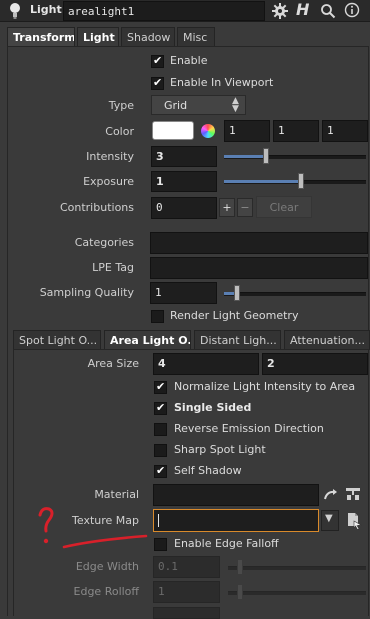 The width and height of the screenshot is (370, 619). What do you see at coordinates (110, 156) in the screenshot?
I see `intensity-label: Intensity` at bounding box center [110, 156].